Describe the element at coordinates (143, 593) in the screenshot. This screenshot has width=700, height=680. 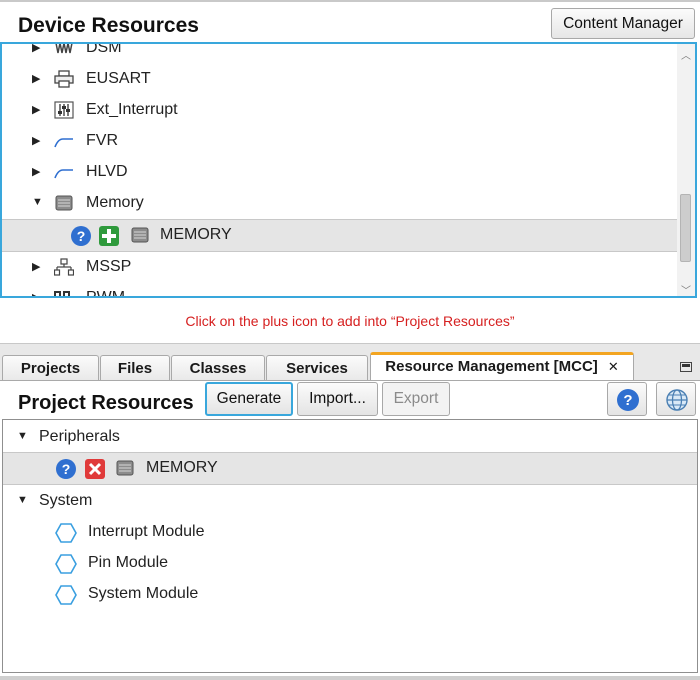
I see `system-item-label: System Module` at that location.